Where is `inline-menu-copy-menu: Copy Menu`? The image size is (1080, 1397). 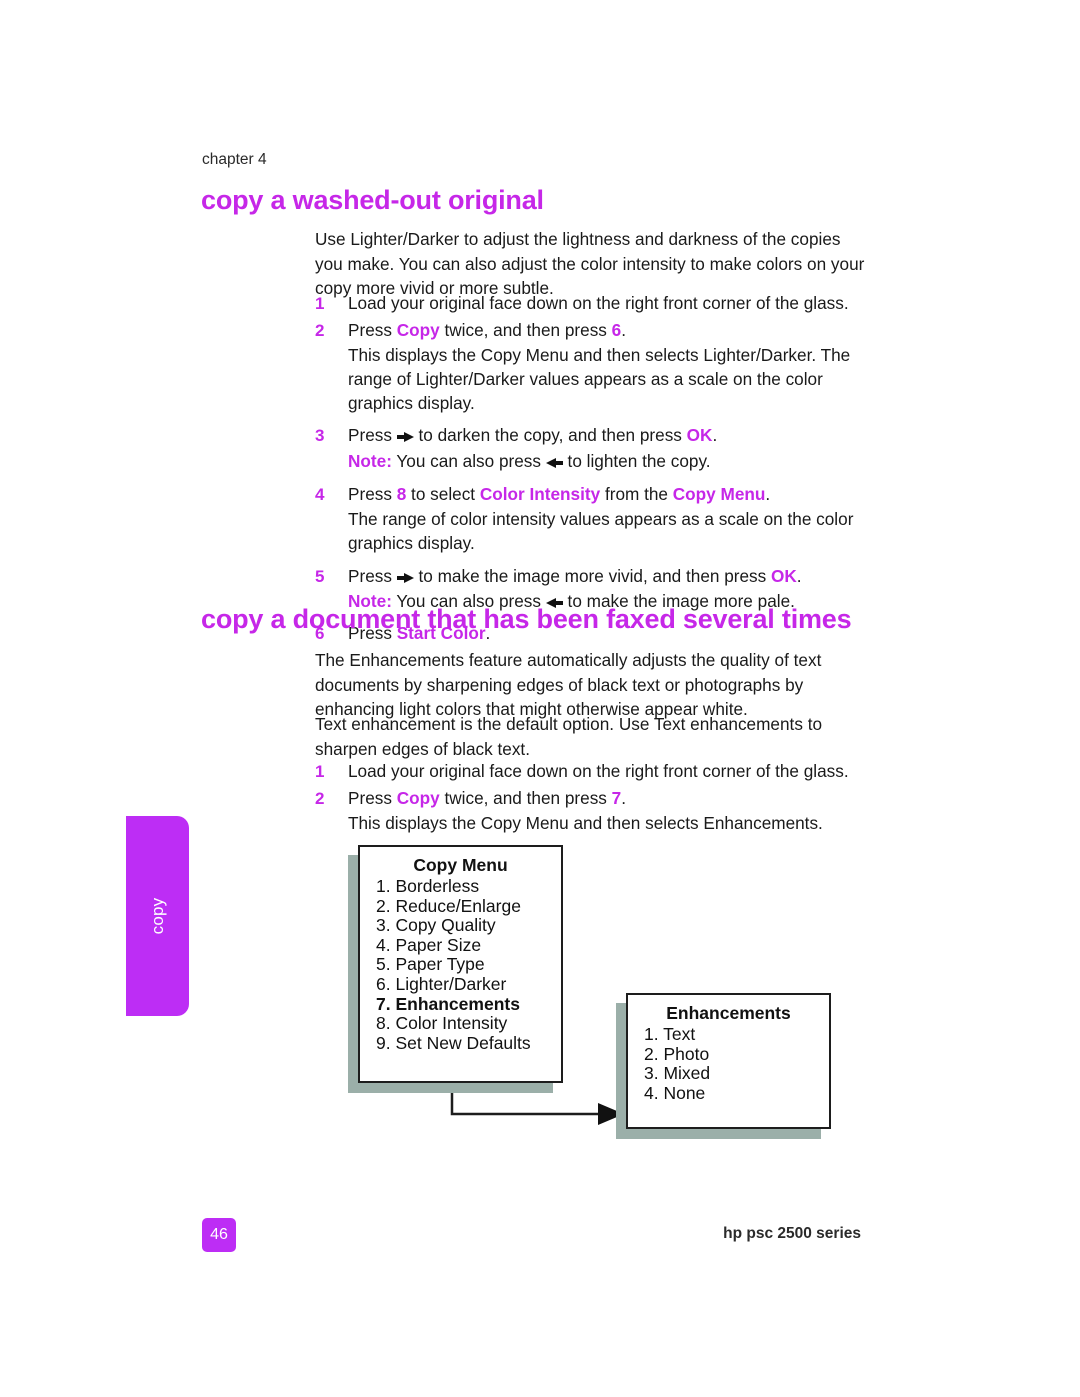 inline-menu-copy-menu: Copy Menu is located at coordinates (719, 493).